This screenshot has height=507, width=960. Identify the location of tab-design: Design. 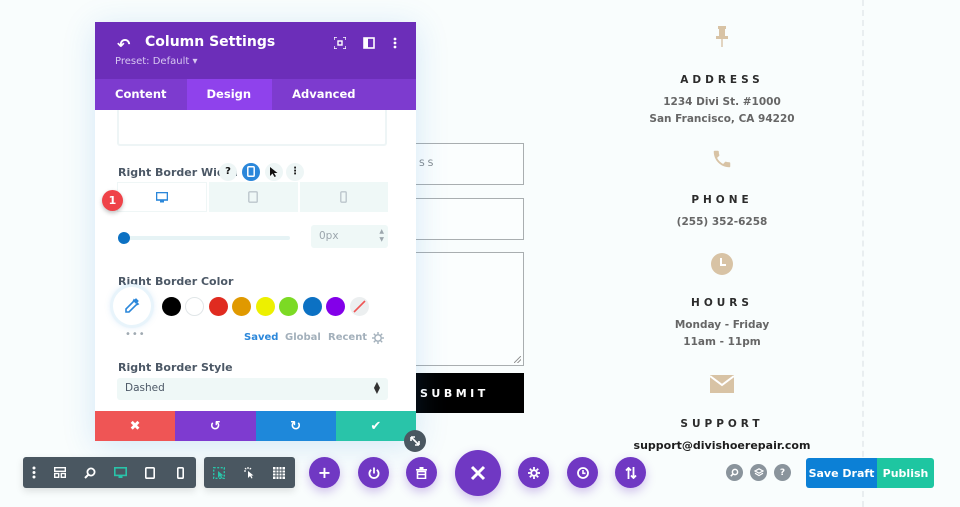
(229, 94).